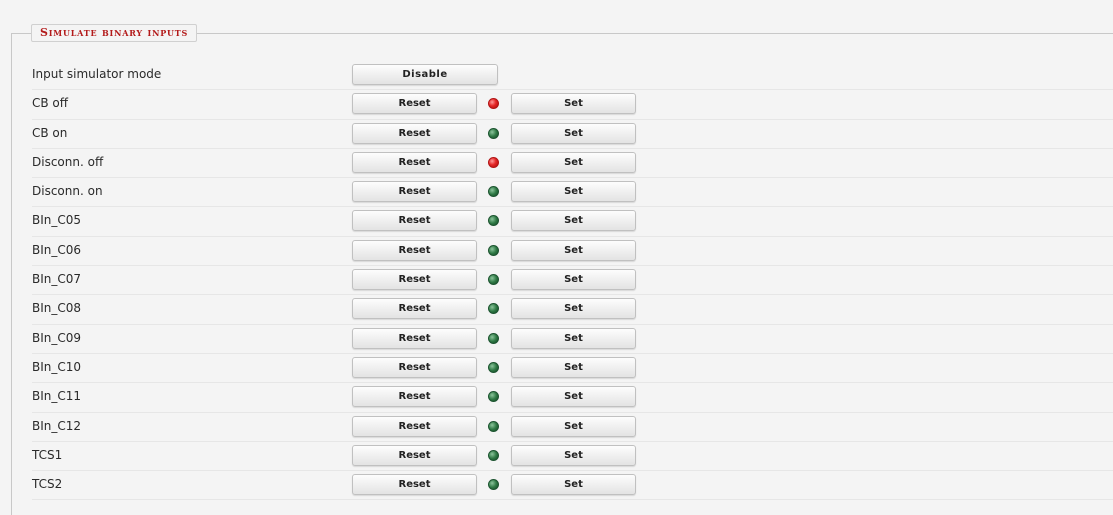 This screenshot has width=1113, height=515. Describe the element at coordinates (572, 76) in the screenshot. I see `input-simulator-mode-row: Input simulator mode Disable` at that location.